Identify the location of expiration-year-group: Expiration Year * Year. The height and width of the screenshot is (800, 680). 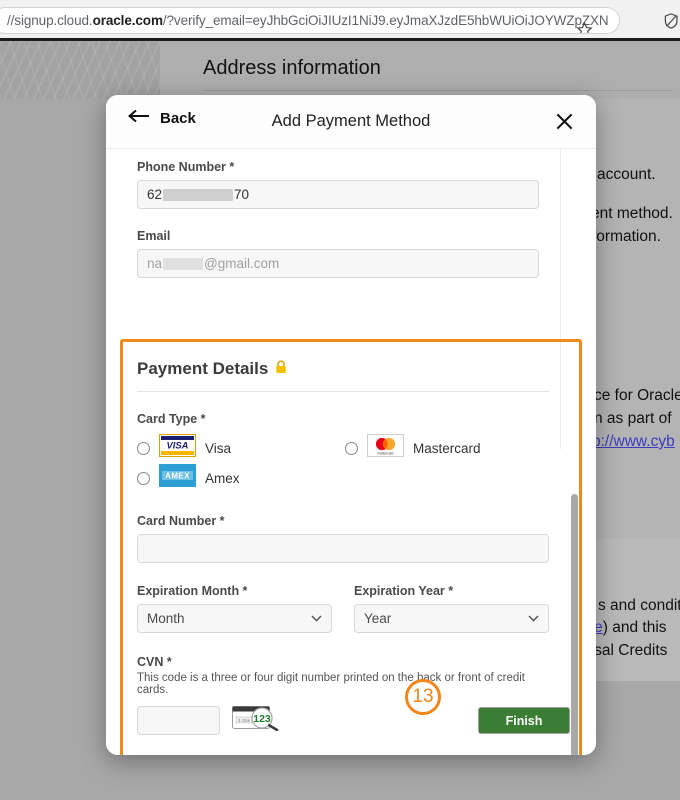
(451, 608).